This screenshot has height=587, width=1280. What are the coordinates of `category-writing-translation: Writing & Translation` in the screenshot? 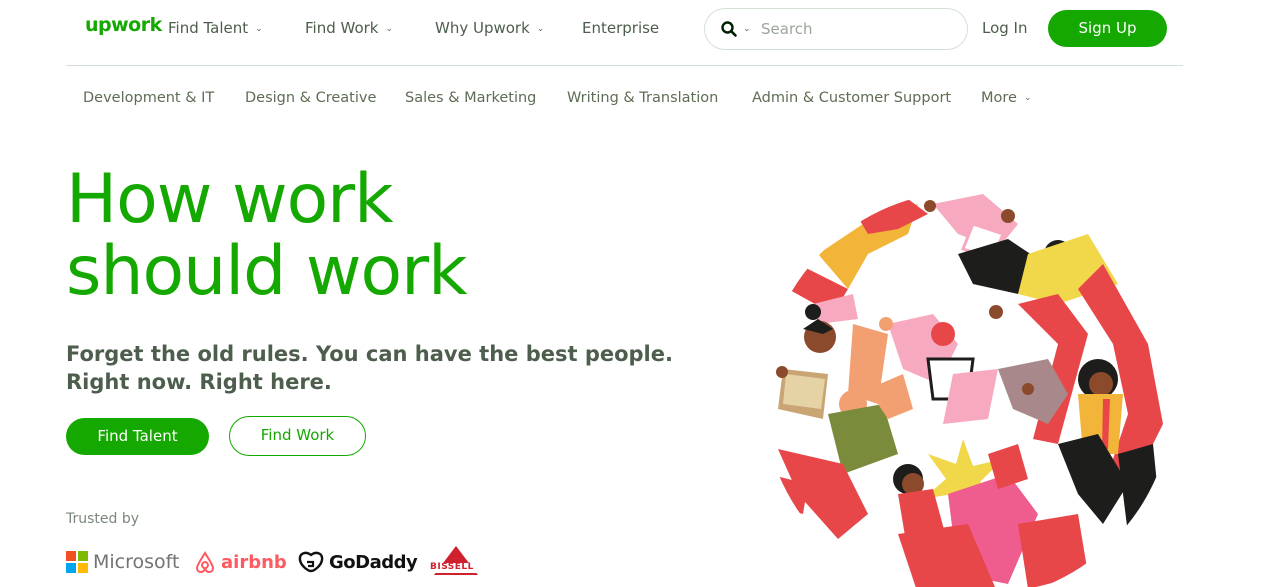 It's located at (642, 98).